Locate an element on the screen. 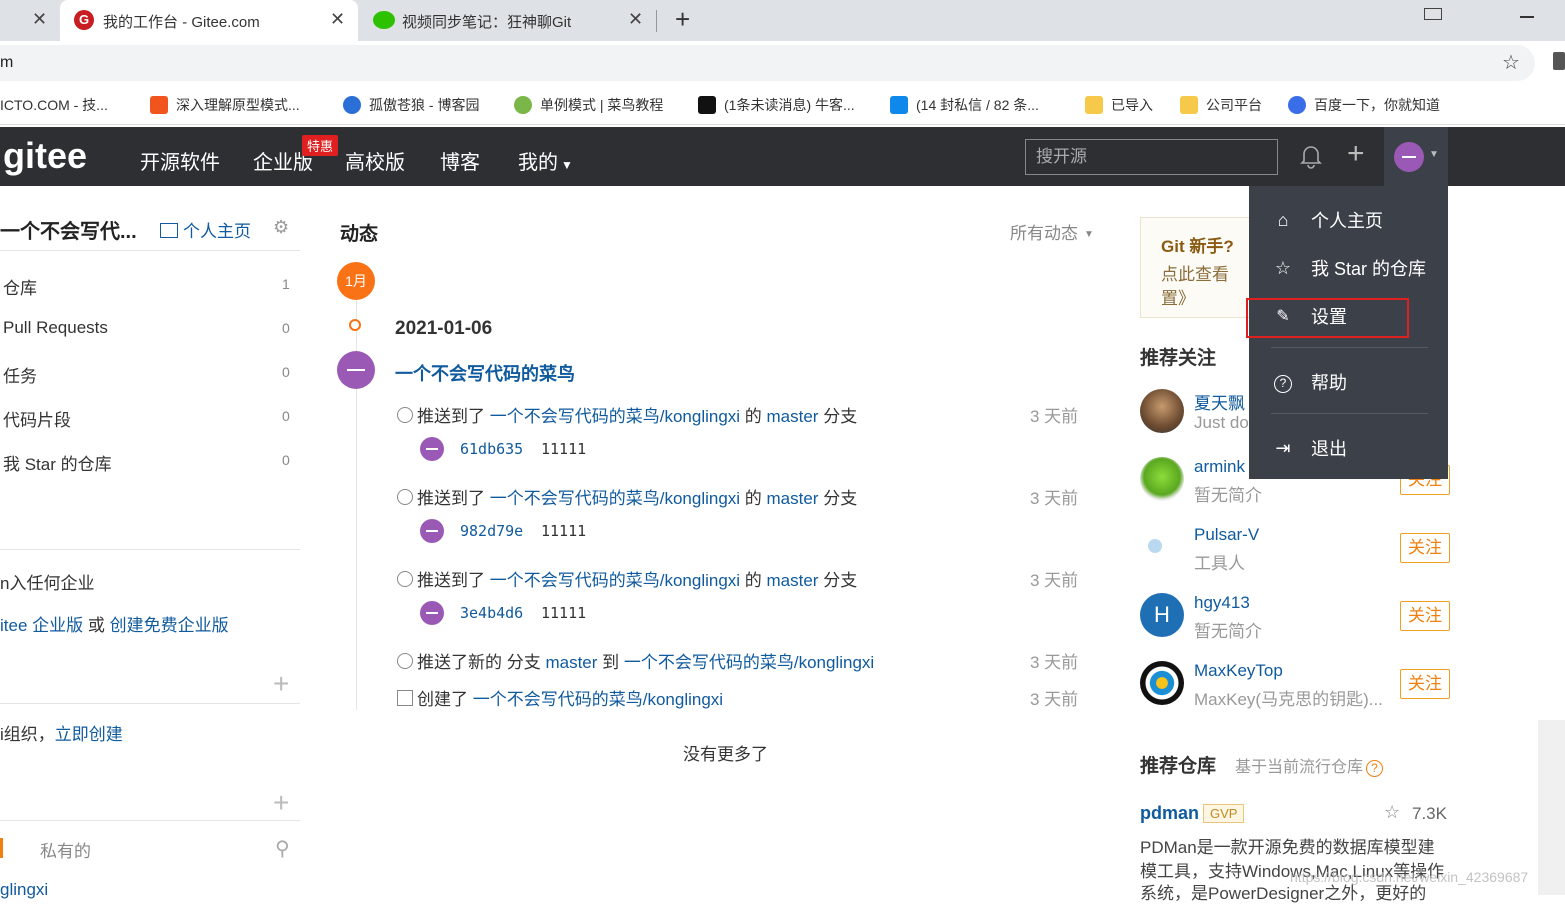 The width and height of the screenshot is (1565, 904). menu-item-logout: ⇥ 退出 is located at coordinates (1310, 448).